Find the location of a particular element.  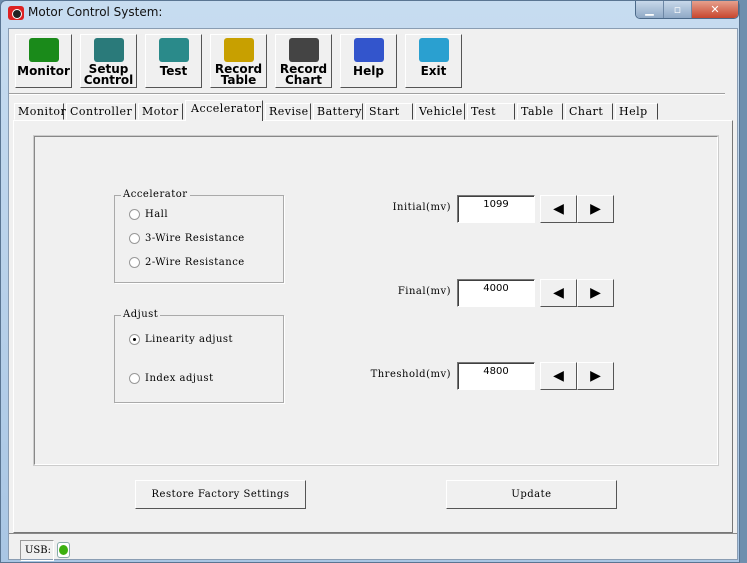

window-title: Motor Control System: is located at coordinates (95, 12).